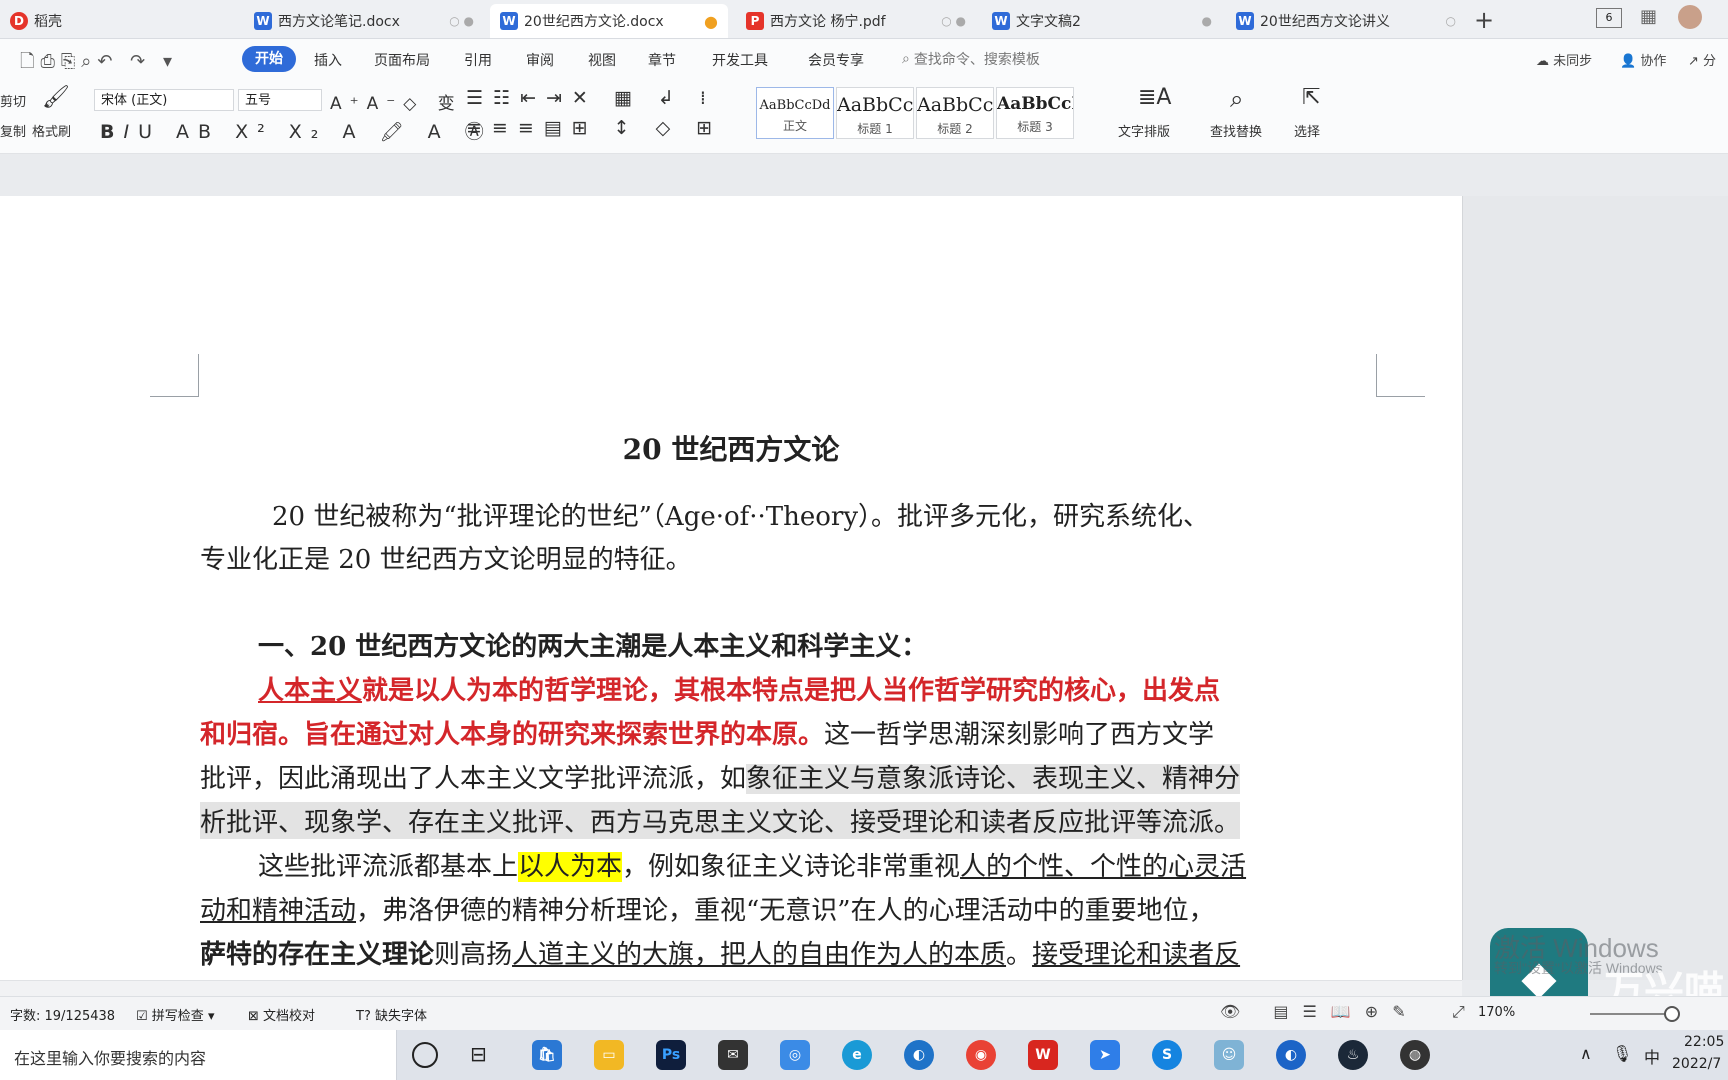 This screenshot has width=1728, height=1080. I want to click on style-normal: AaBbCcDd 正文, so click(795, 113).